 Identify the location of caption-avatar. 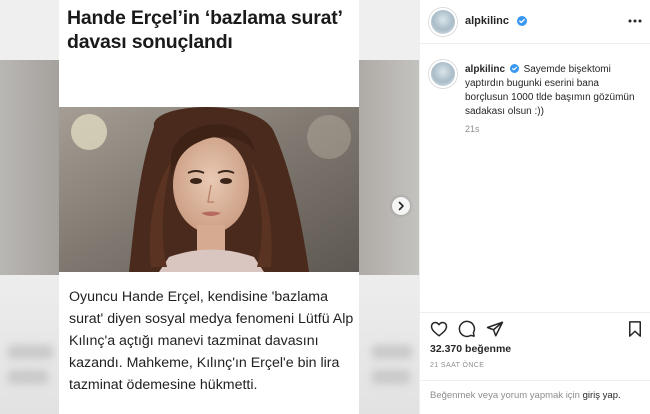
(443, 74).